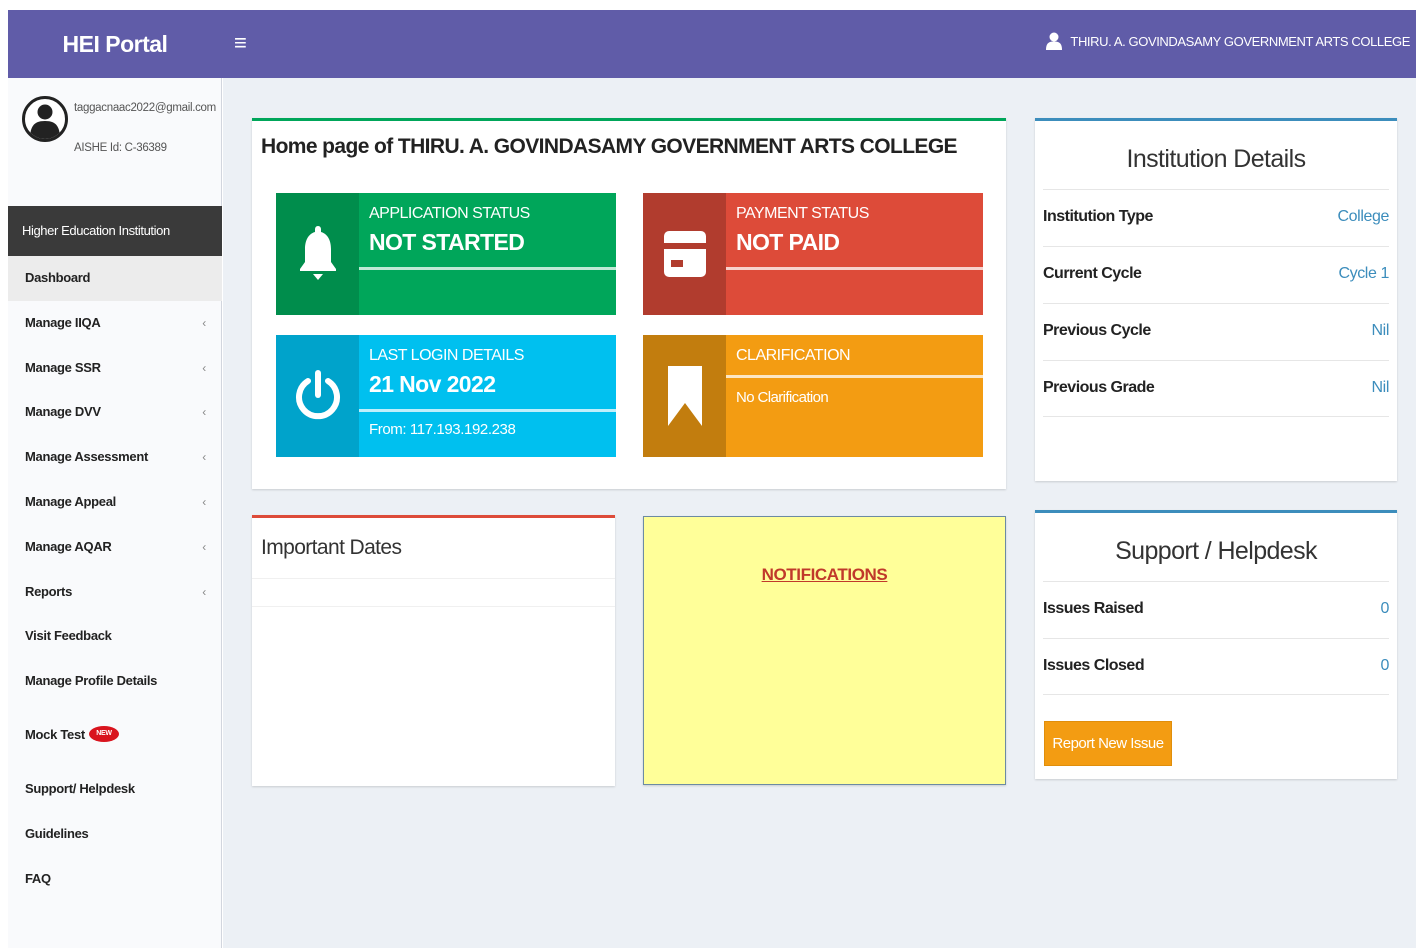 The width and height of the screenshot is (1416, 948). I want to click on detail-value: Cycle 1, so click(1363, 273).